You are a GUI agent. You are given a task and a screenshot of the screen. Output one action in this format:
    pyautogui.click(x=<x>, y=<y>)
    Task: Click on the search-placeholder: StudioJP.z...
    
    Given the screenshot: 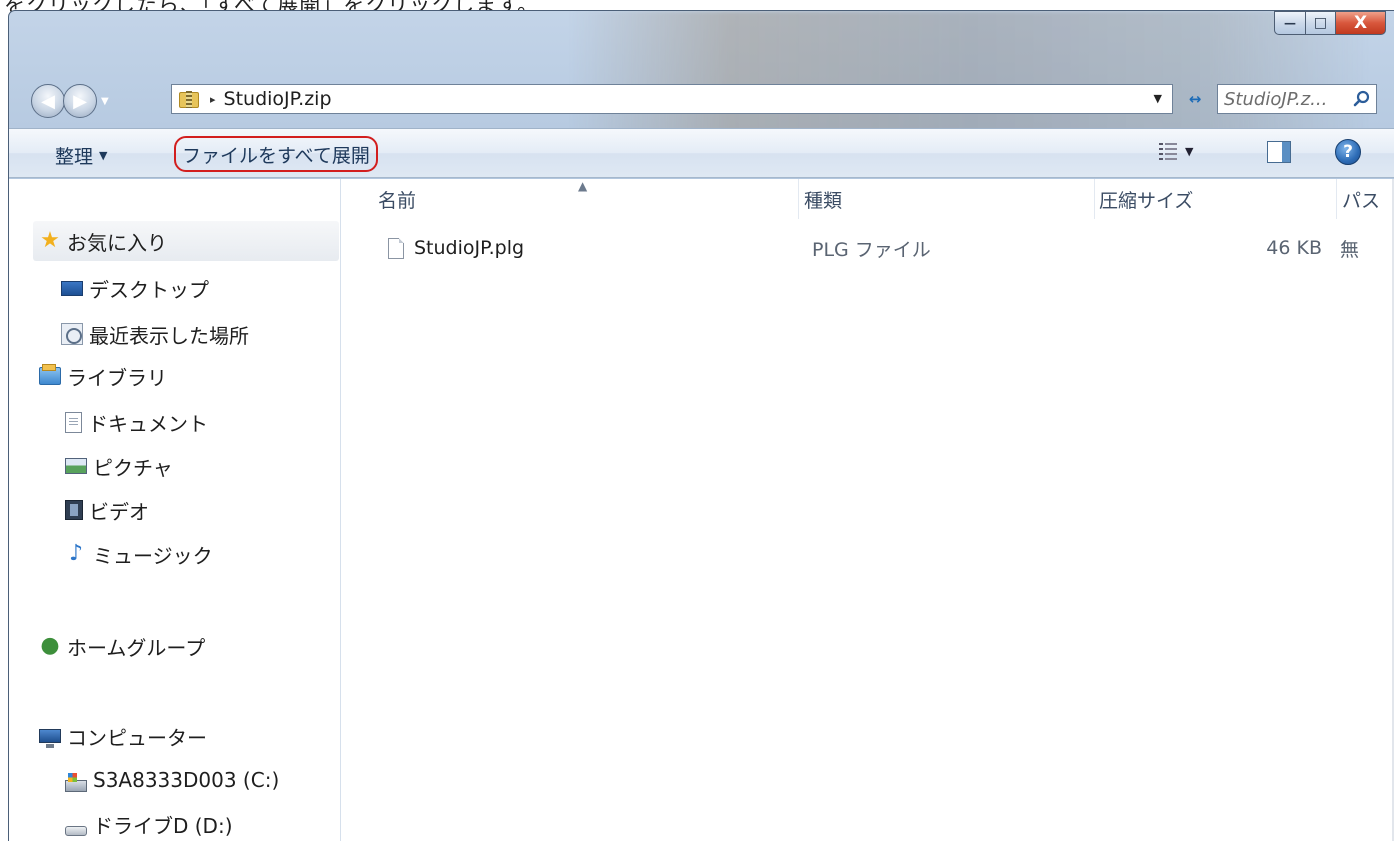 What is the action you would take?
    pyautogui.click(x=1276, y=99)
    